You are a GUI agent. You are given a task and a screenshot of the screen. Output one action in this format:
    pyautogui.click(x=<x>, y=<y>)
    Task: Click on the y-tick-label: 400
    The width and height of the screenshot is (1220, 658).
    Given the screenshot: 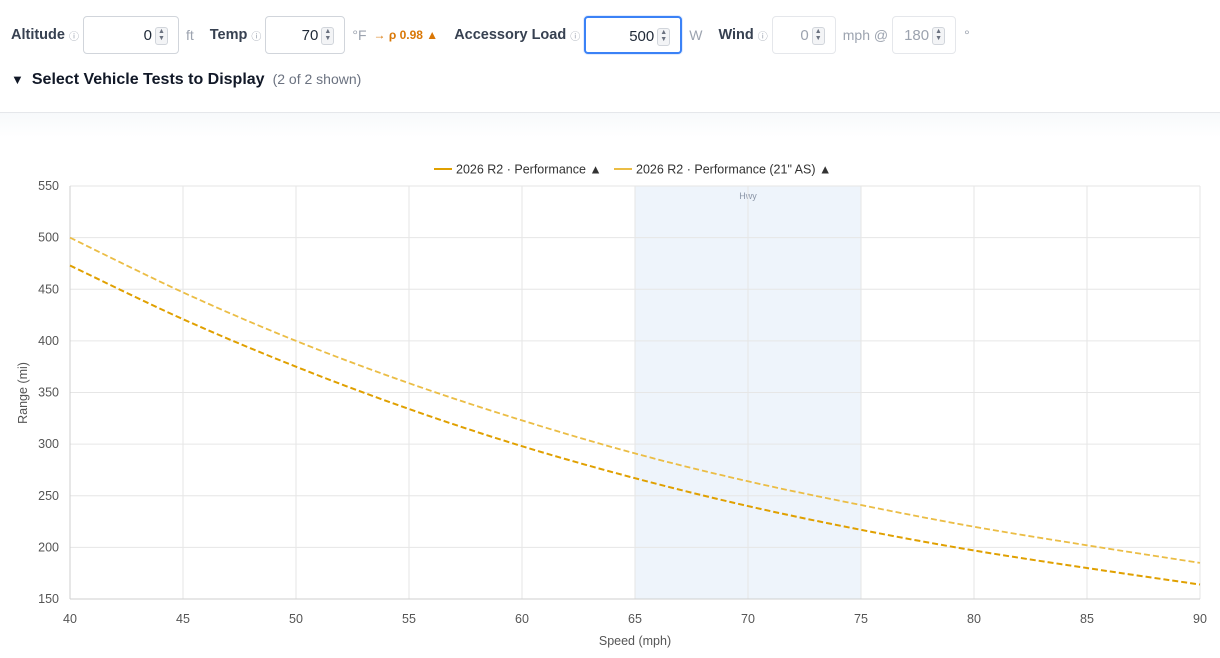 What is the action you would take?
    pyautogui.click(x=48, y=341)
    